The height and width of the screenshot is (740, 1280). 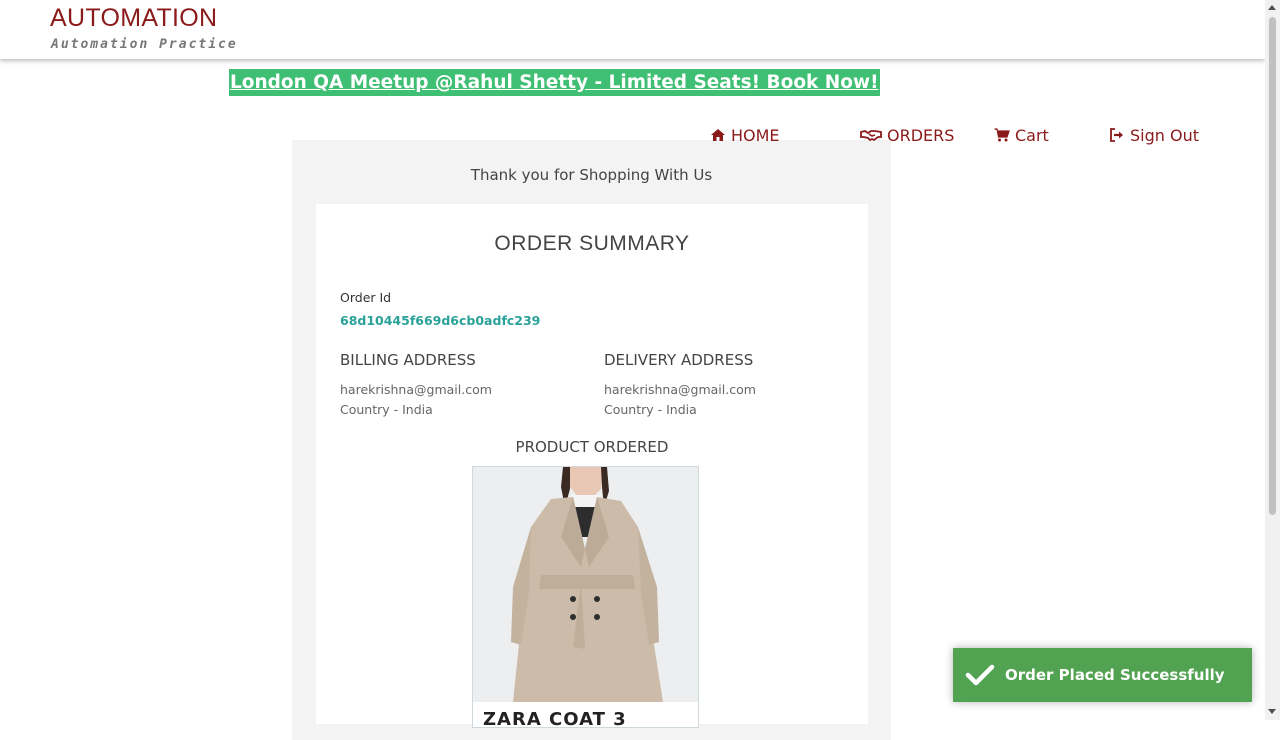 What do you see at coordinates (1272, 711) in the screenshot?
I see `scroll-down-arrow-icon` at bounding box center [1272, 711].